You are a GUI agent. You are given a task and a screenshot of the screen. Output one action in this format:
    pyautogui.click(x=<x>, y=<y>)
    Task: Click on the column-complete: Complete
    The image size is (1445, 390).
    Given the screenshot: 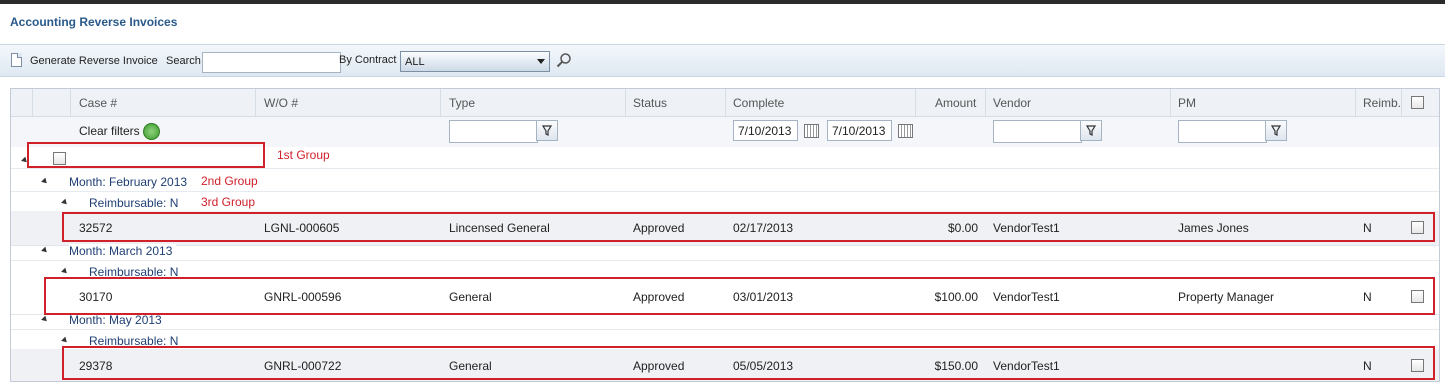 What is the action you would take?
    pyautogui.click(x=758, y=103)
    